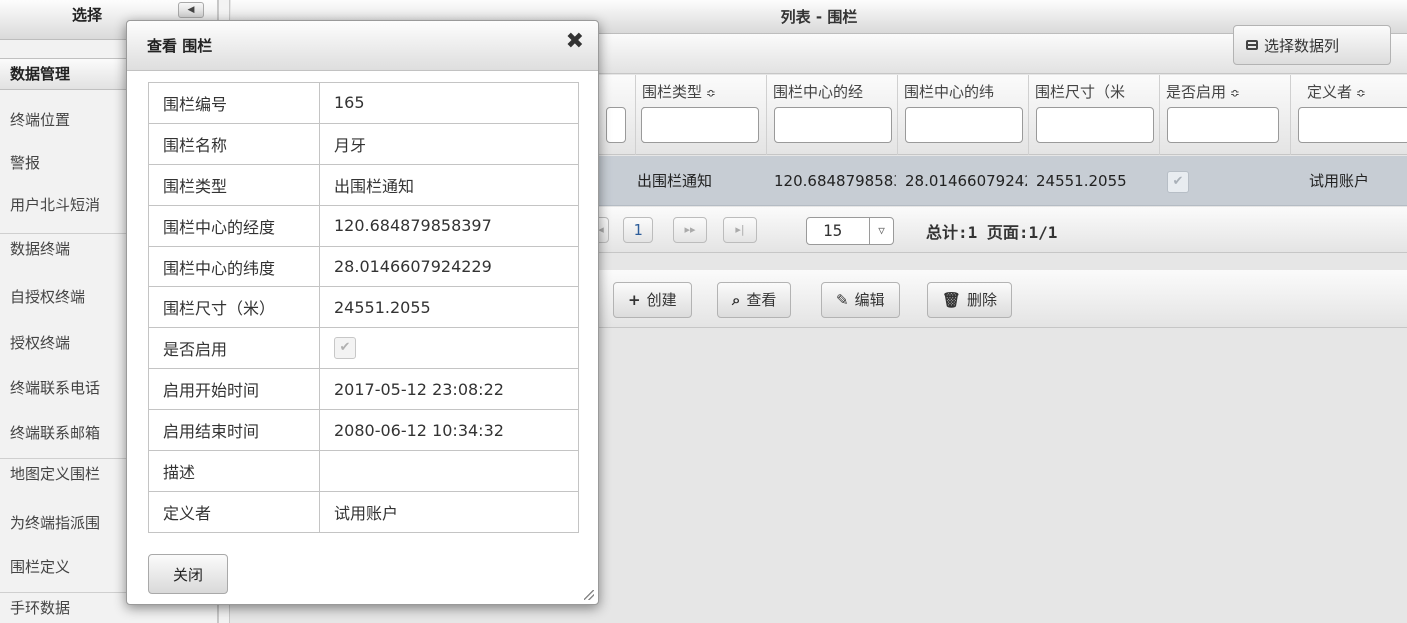  What do you see at coordinates (449, 471) in the screenshot?
I see `field-value` at bounding box center [449, 471].